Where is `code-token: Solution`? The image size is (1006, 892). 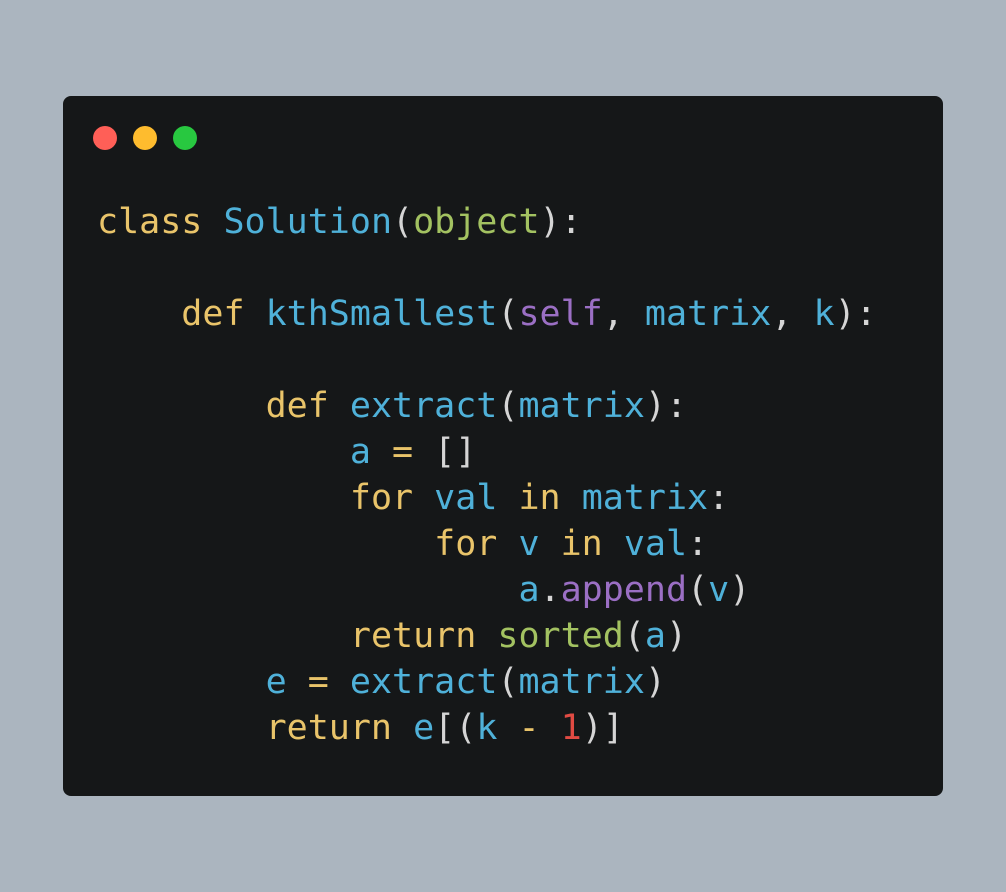
code-token: Solution is located at coordinates (308, 222).